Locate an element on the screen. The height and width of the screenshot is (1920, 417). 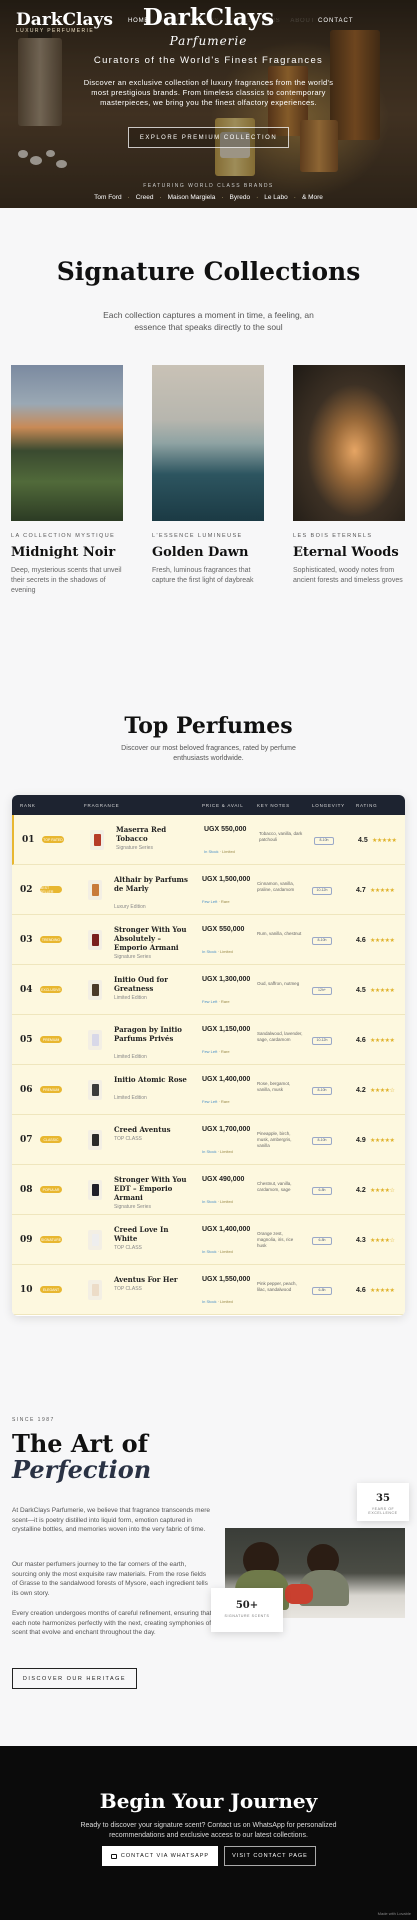
rank-number: 03 is located at coordinates (26, 940).